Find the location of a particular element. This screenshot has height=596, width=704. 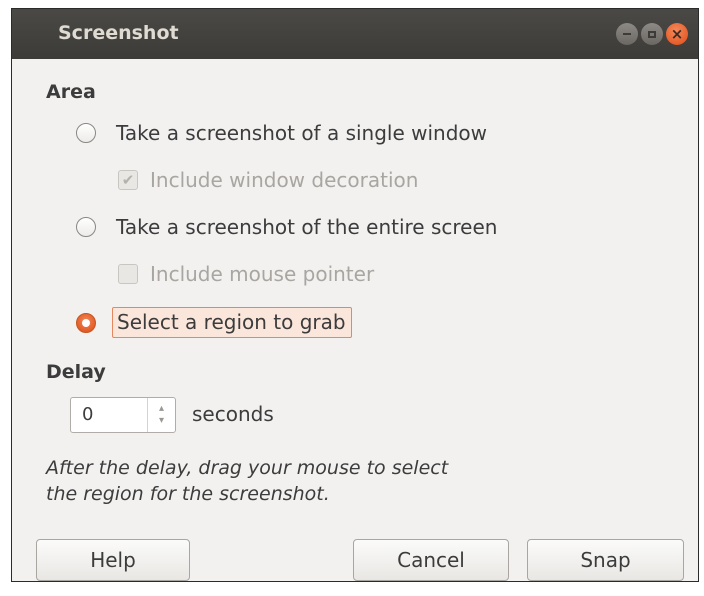

radio-single-window: Take a screenshot of a single window is located at coordinates (281, 133).